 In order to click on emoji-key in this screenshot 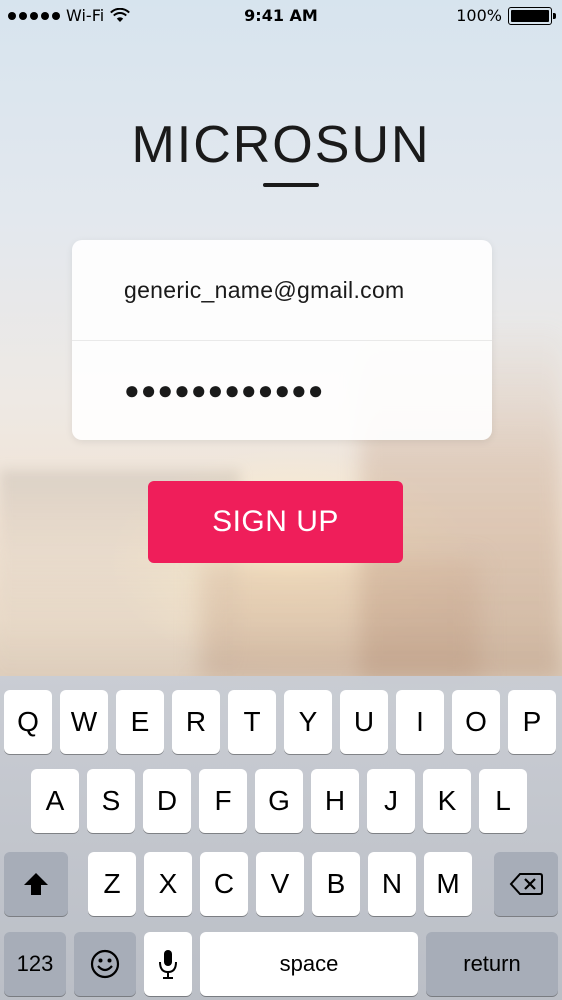, I will do `click(105, 964)`.